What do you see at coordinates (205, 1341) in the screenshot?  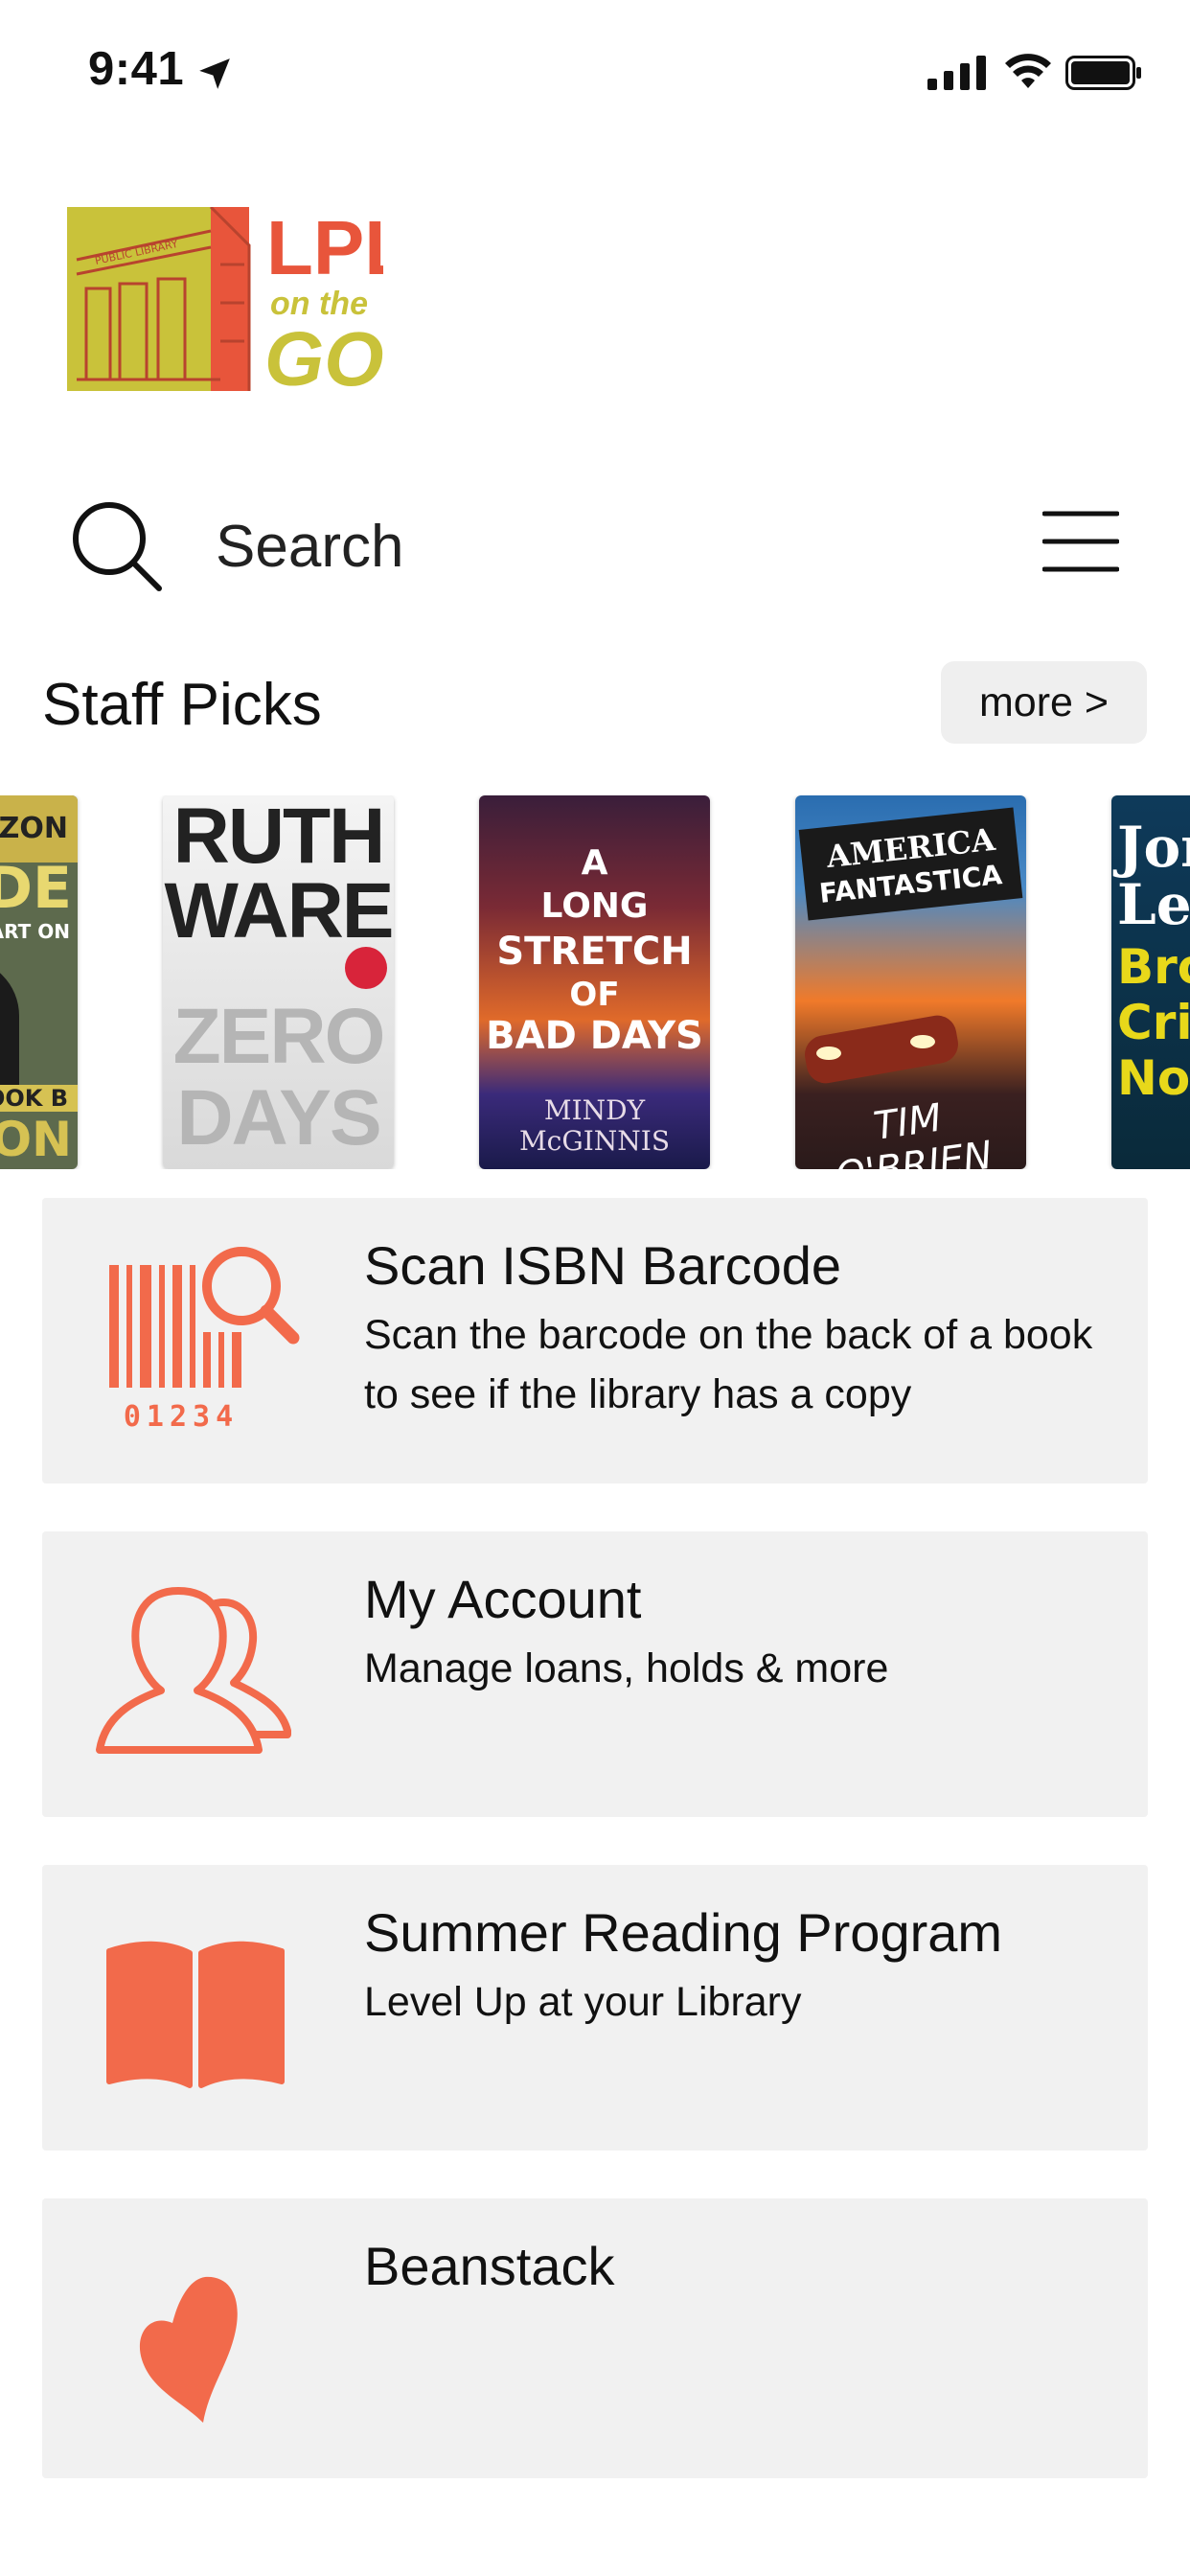 I see `barcode-search-icon: 01234` at bounding box center [205, 1341].